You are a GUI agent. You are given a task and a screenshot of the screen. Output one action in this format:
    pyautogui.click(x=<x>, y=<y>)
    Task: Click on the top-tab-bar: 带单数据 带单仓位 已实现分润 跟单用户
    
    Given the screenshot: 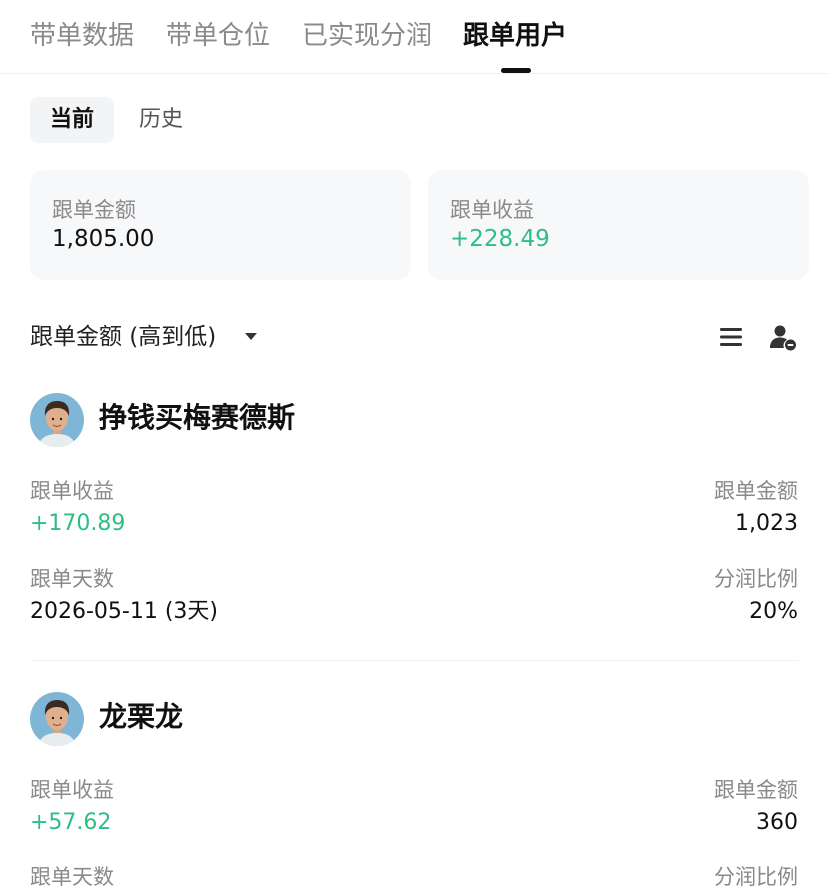 What is the action you would take?
    pyautogui.click(x=414, y=37)
    